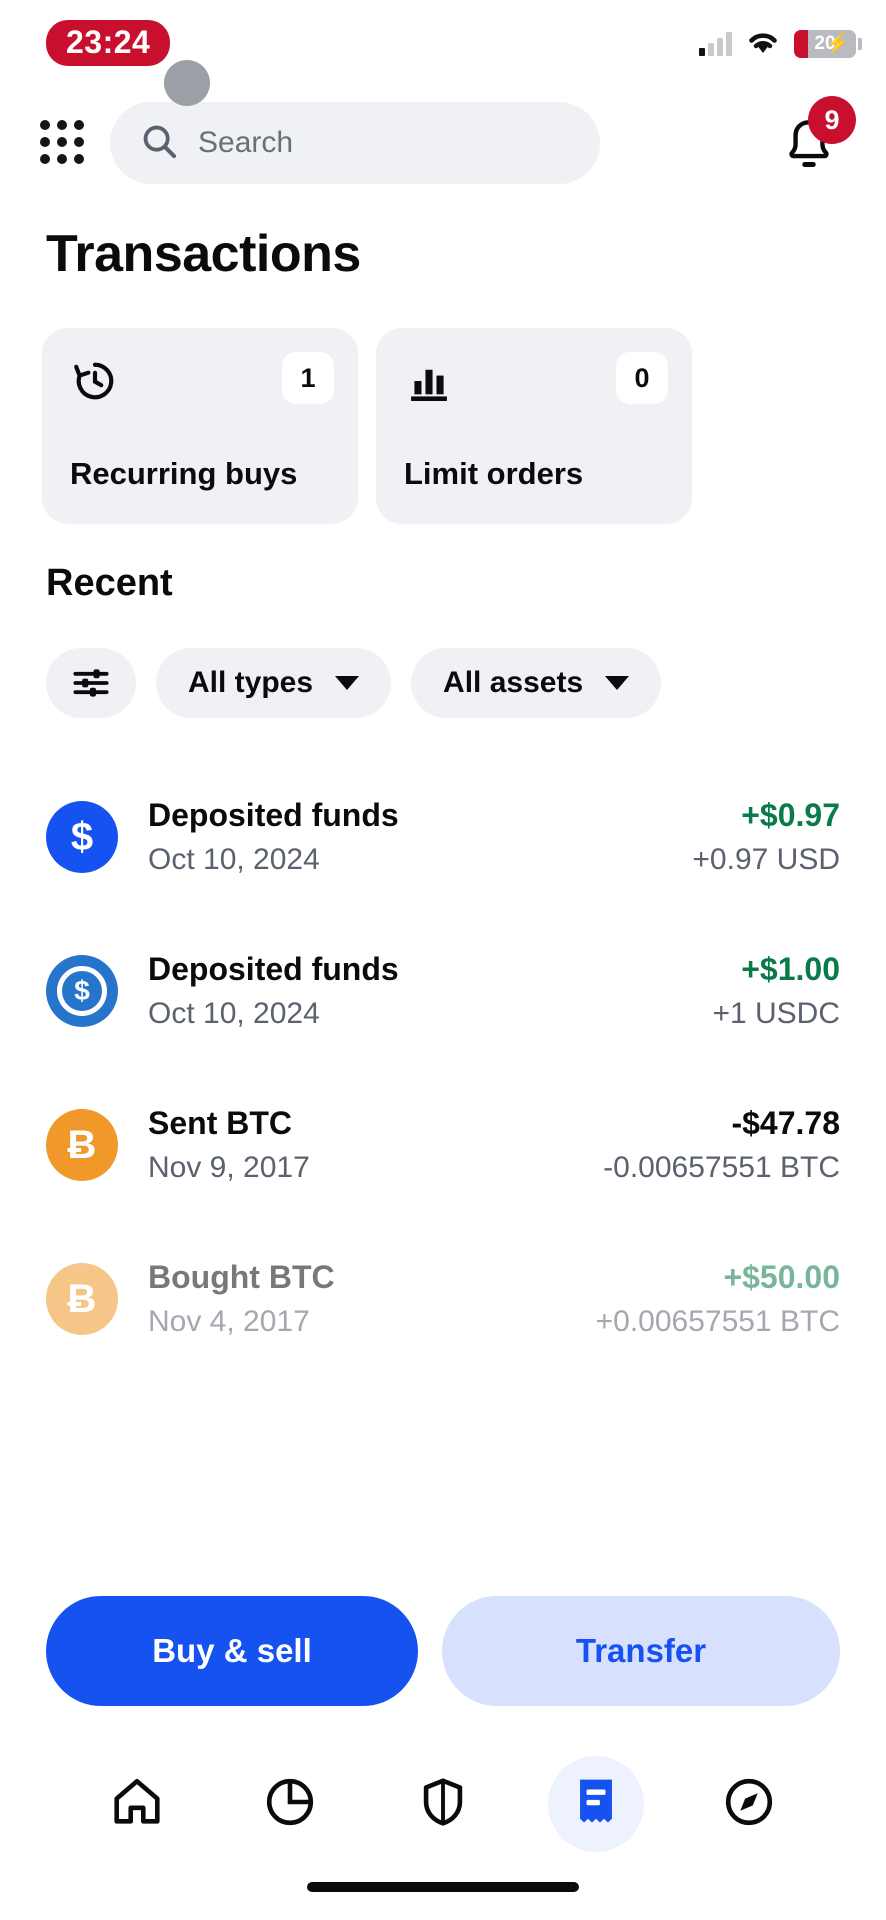 The height and width of the screenshot is (1920, 886). Describe the element at coordinates (220, 1122) in the screenshot. I see `transaction-title: Sent BTC` at that location.